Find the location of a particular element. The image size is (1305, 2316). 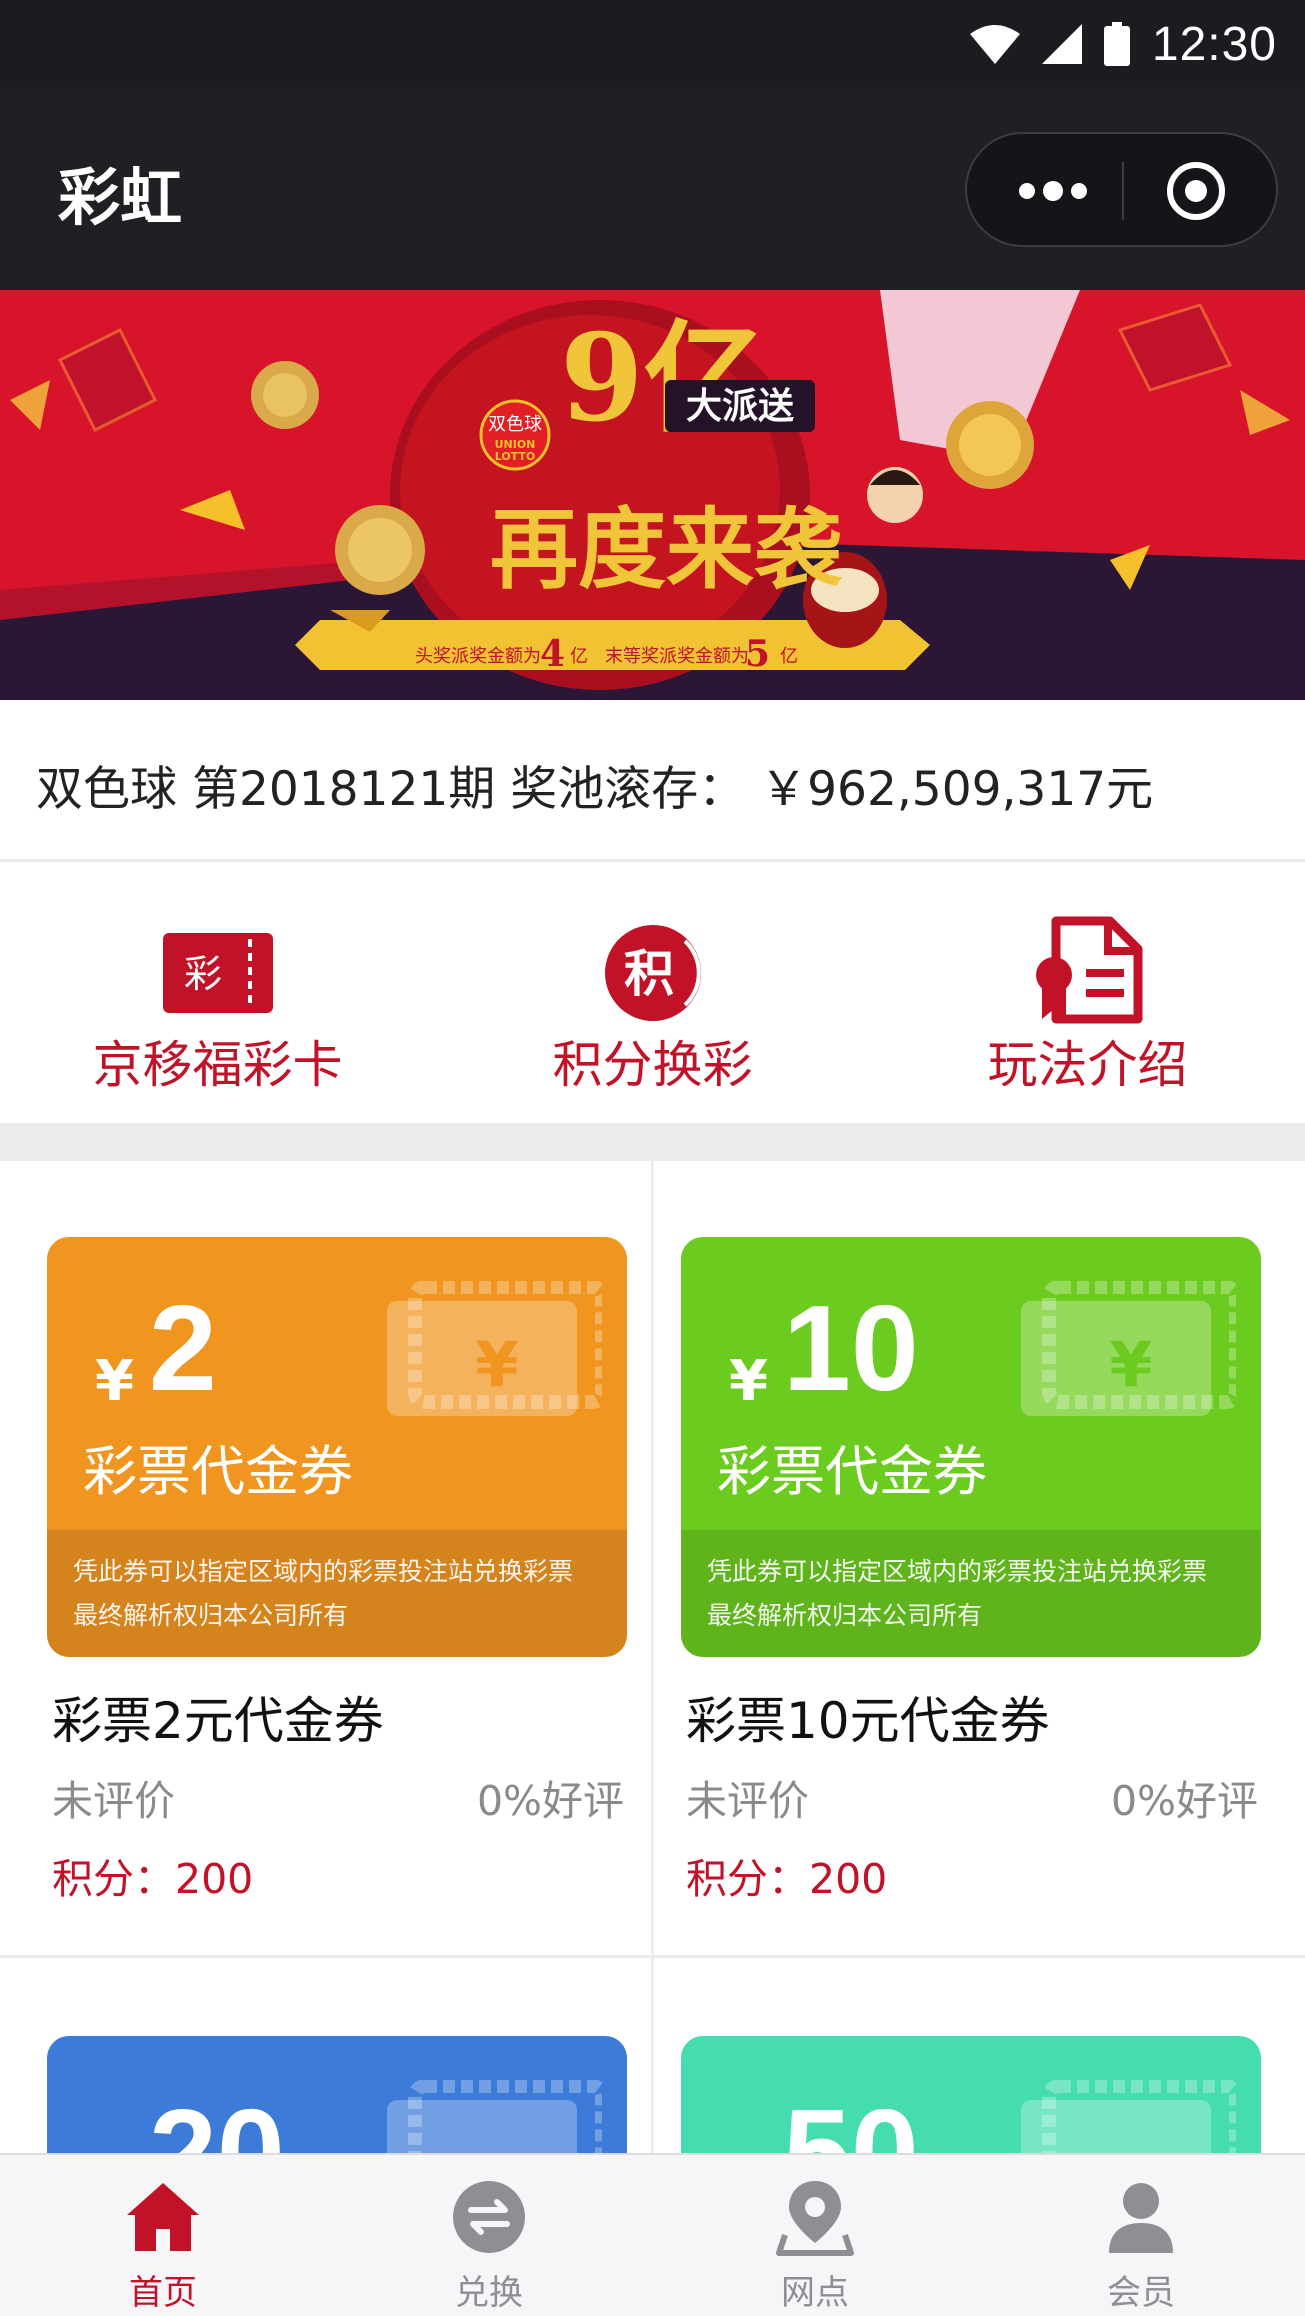

lottery-card-icon: 彩 is located at coordinates (217, 973).